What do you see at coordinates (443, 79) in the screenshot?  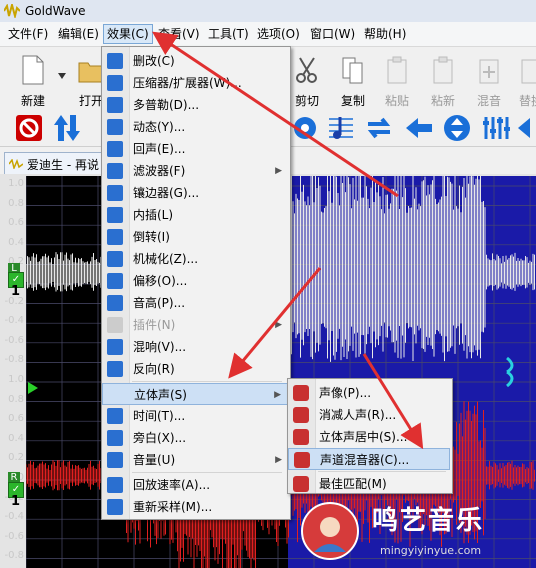 I see `paste-new-button: 粘新` at bounding box center [443, 79].